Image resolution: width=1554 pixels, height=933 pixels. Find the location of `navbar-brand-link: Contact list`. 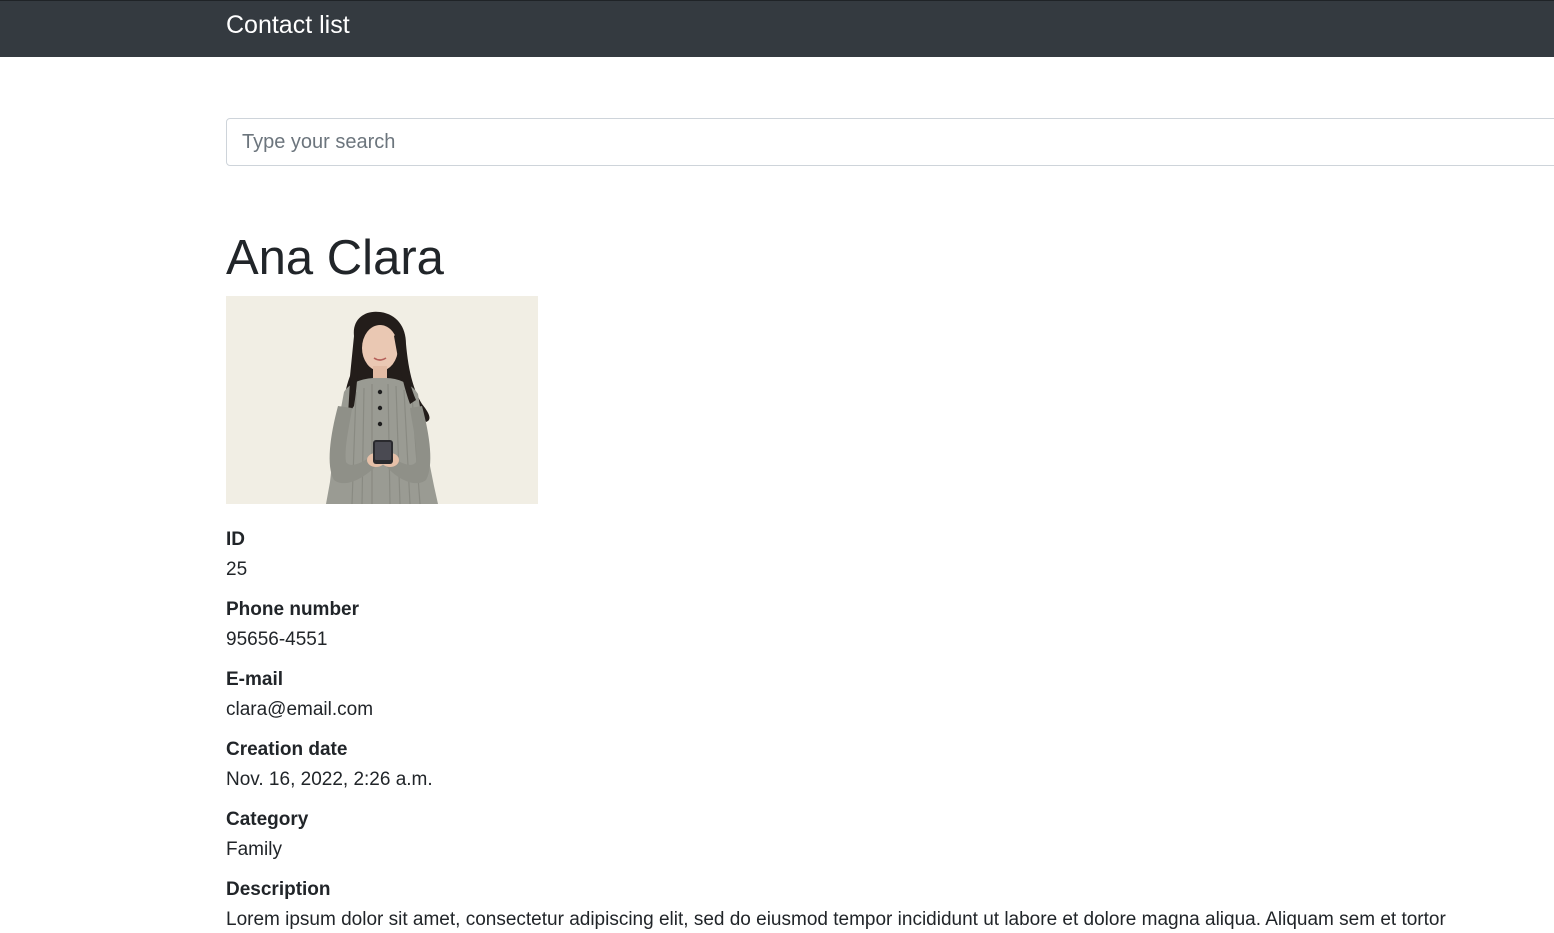

navbar-brand-link: Contact list is located at coordinates (288, 25).